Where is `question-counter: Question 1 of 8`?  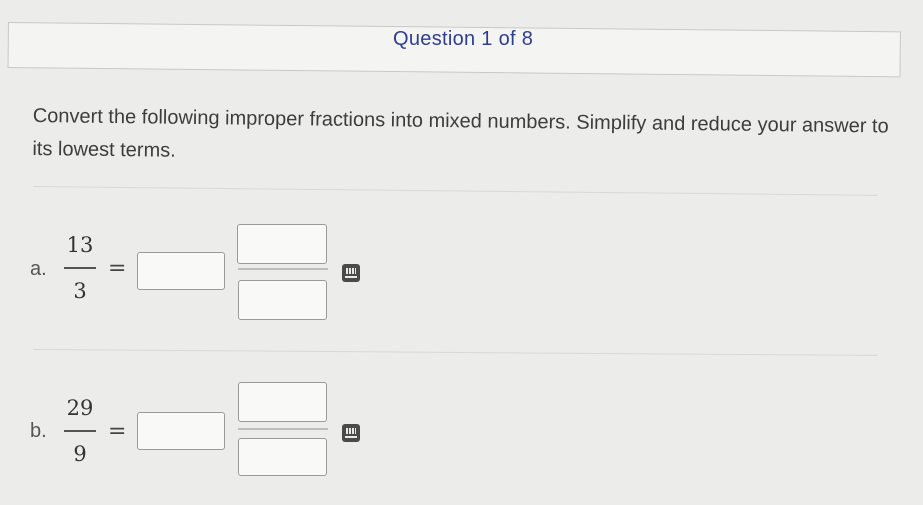
question-counter: Question 1 of 8 is located at coordinates (463, 39).